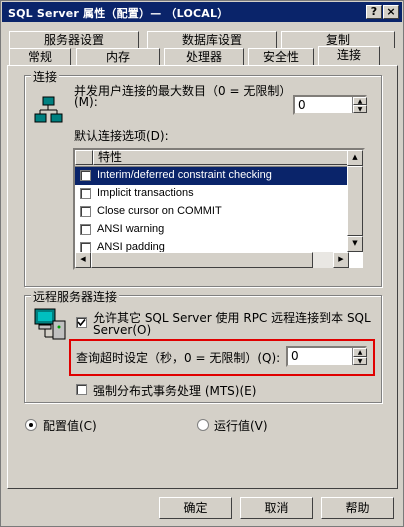 The width and height of the screenshot is (404, 527). What do you see at coordinates (204, 56) in the screenshot?
I see `tab-processor: 处理器` at bounding box center [204, 56].